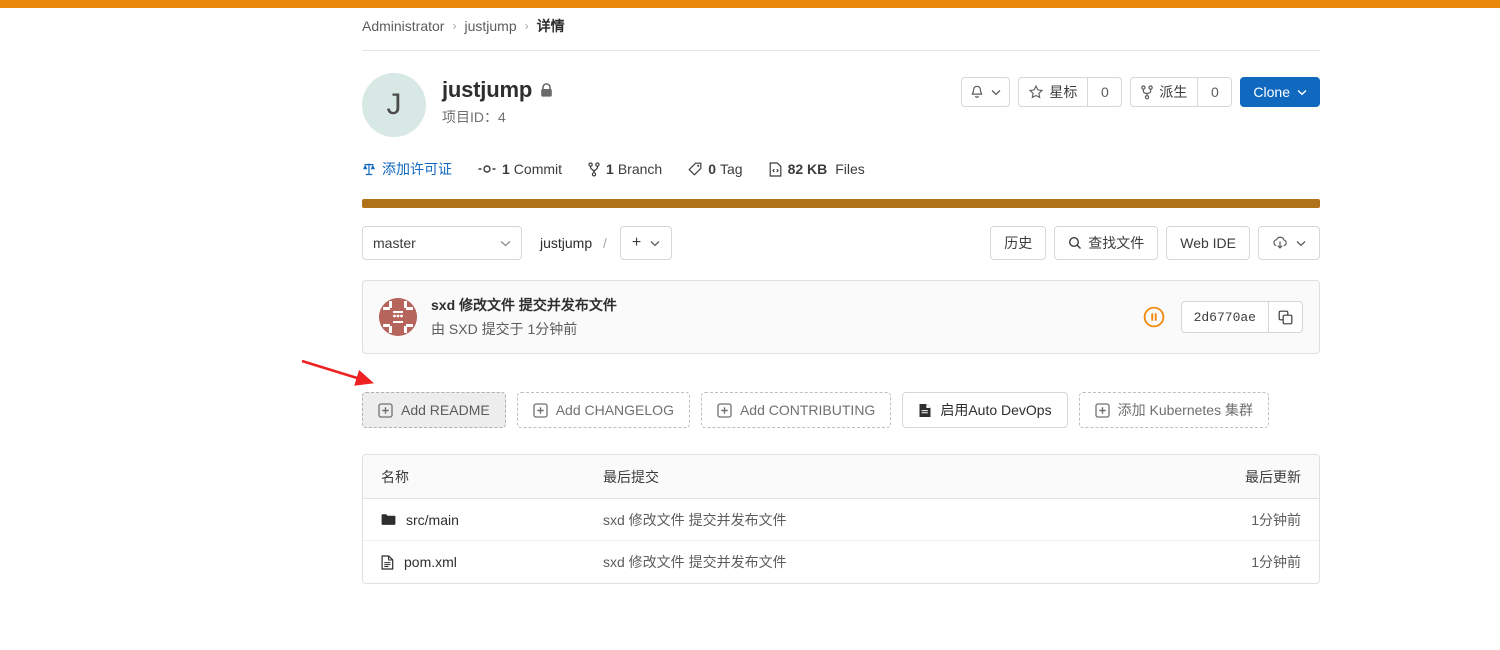  What do you see at coordinates (442, 243) in the screenshot?
I see `branch-select: master` at bounding box center [442, 243].